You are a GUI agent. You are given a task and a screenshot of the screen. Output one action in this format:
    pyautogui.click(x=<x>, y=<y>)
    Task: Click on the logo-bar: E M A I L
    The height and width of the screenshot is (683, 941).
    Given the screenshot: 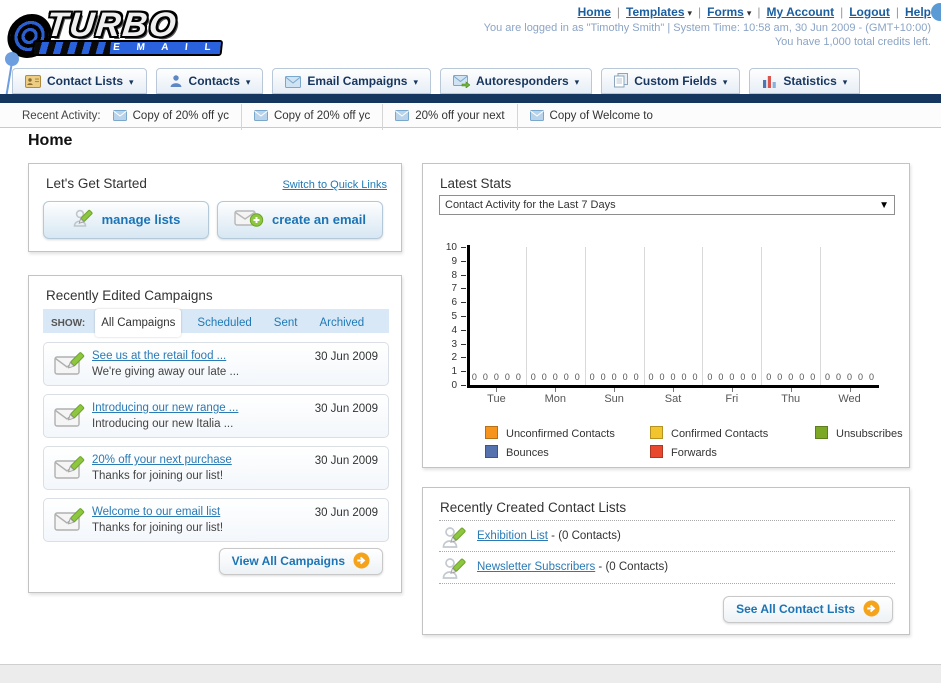 What is the action you would take?
    pyautogui.click(x=127, y=48)
    